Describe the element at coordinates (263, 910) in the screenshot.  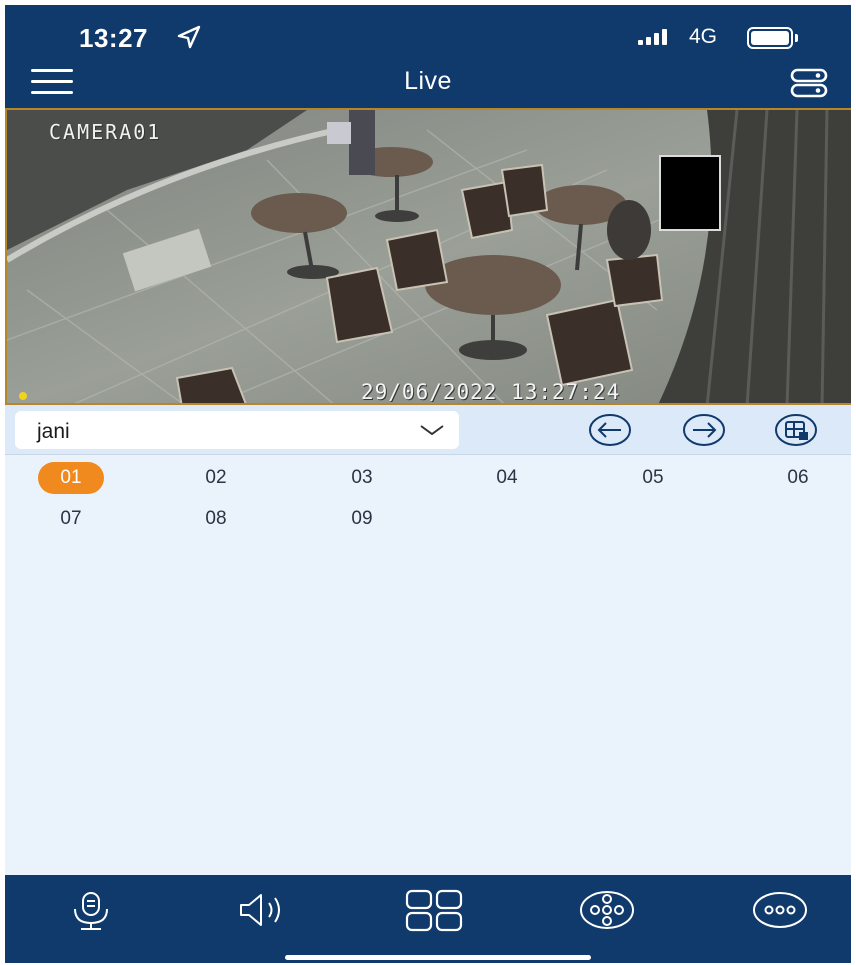
I see `speaker-icon` at that location.